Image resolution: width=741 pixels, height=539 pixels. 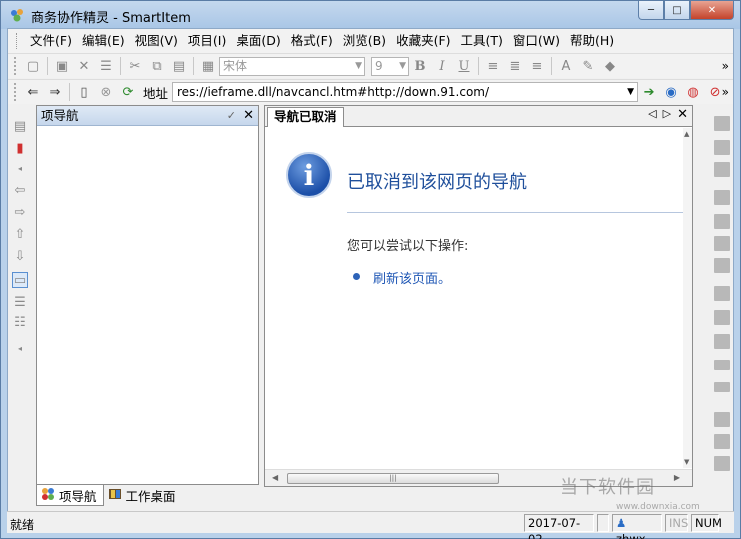 I want to click on align-middle-icon, so click(x=722, y=441).